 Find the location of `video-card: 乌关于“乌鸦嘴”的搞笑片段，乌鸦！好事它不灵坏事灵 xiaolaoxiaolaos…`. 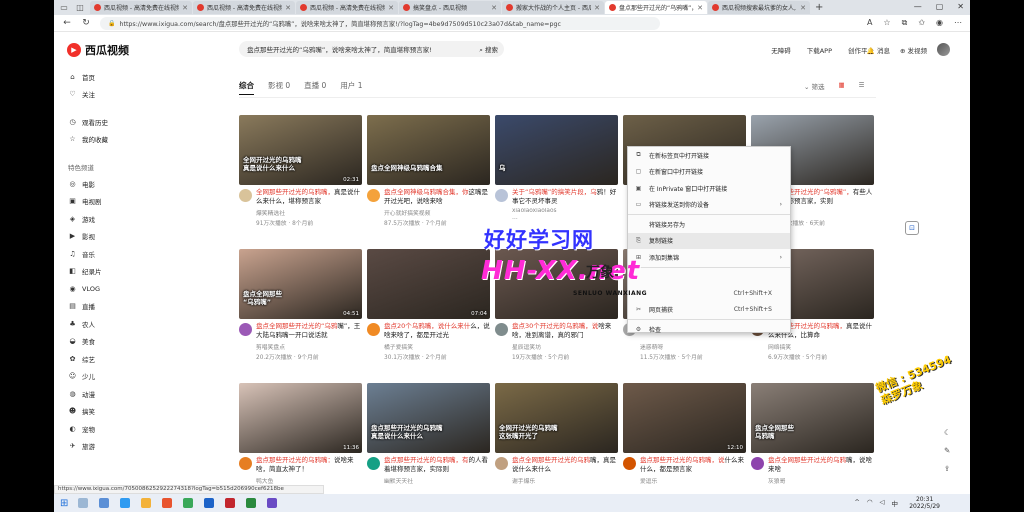

video-card: 乌关于“乌鸦嘴”的搞笑片段，乌鸦！好事它不灵坏事灵 xiaolaoxiaolaos… is located at coordinates (556, 168).